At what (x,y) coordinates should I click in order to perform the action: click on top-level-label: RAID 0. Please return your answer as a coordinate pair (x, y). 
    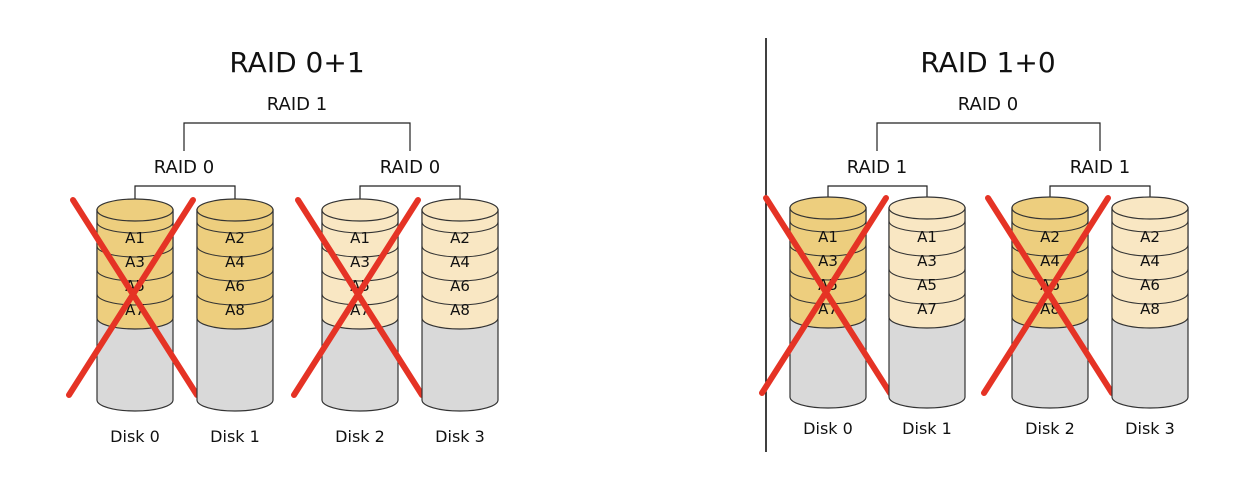
    Looking at the image, I should click on (988, 104).